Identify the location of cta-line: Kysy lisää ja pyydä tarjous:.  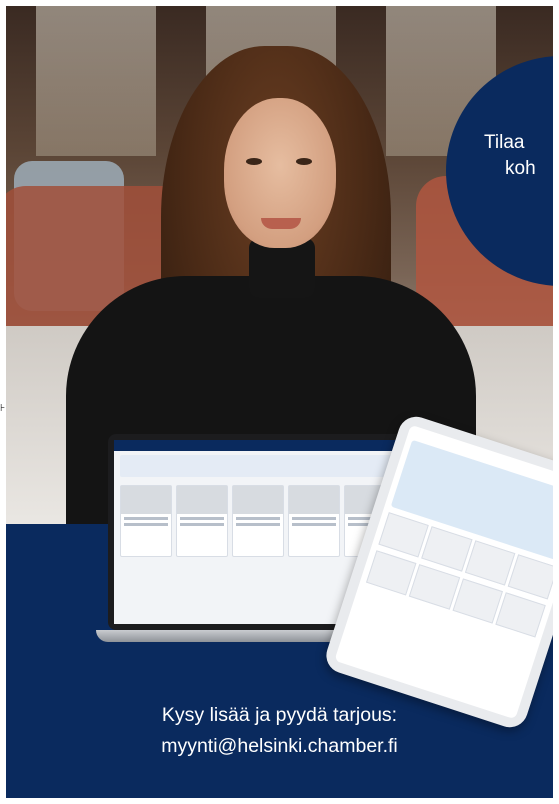
(279, 715).